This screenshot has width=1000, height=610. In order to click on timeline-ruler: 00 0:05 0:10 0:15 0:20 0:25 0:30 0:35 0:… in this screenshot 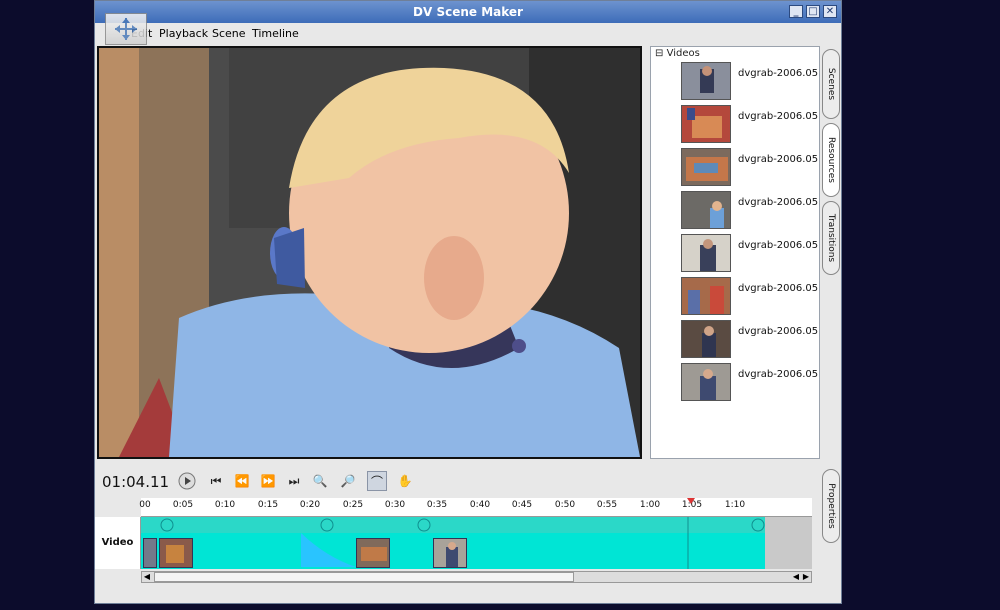, I will do `click(475, 507)`.